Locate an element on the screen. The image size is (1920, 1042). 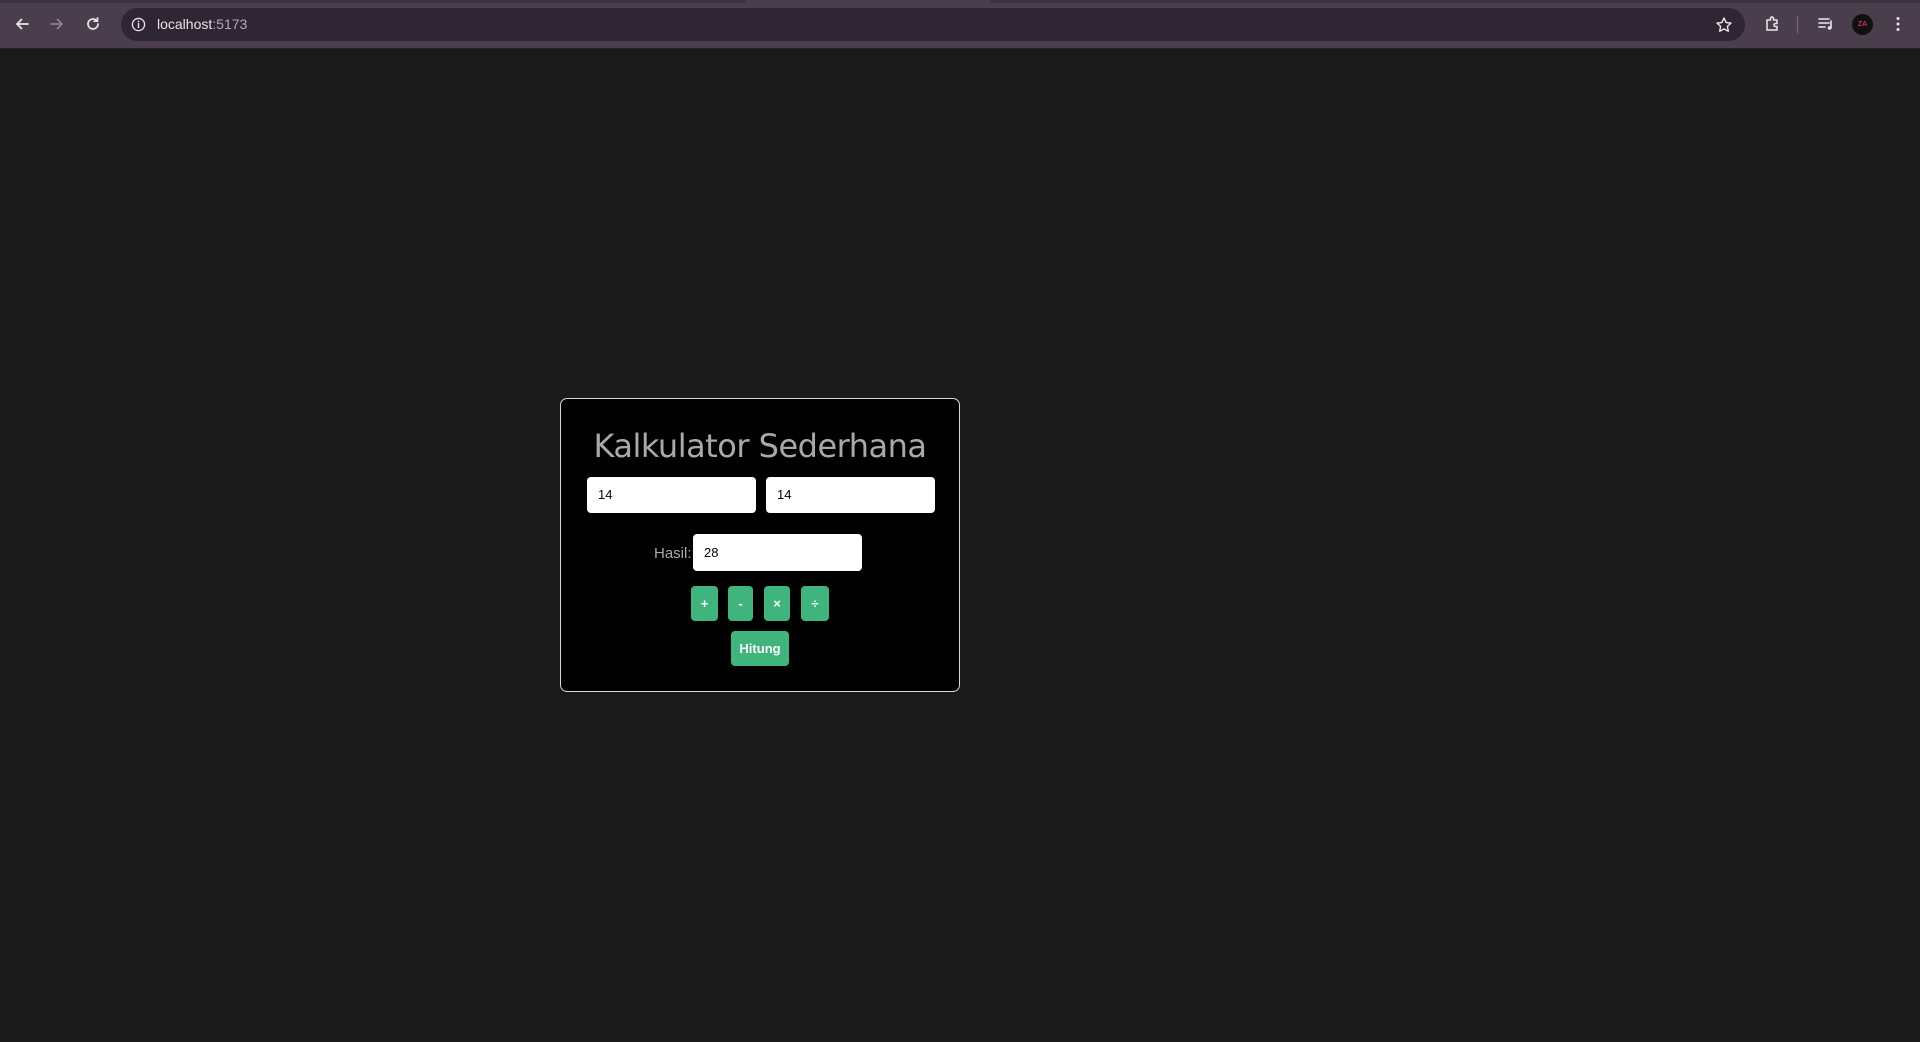
page-title: Kalkulator Sederhana is located at coordinates (760, 446).